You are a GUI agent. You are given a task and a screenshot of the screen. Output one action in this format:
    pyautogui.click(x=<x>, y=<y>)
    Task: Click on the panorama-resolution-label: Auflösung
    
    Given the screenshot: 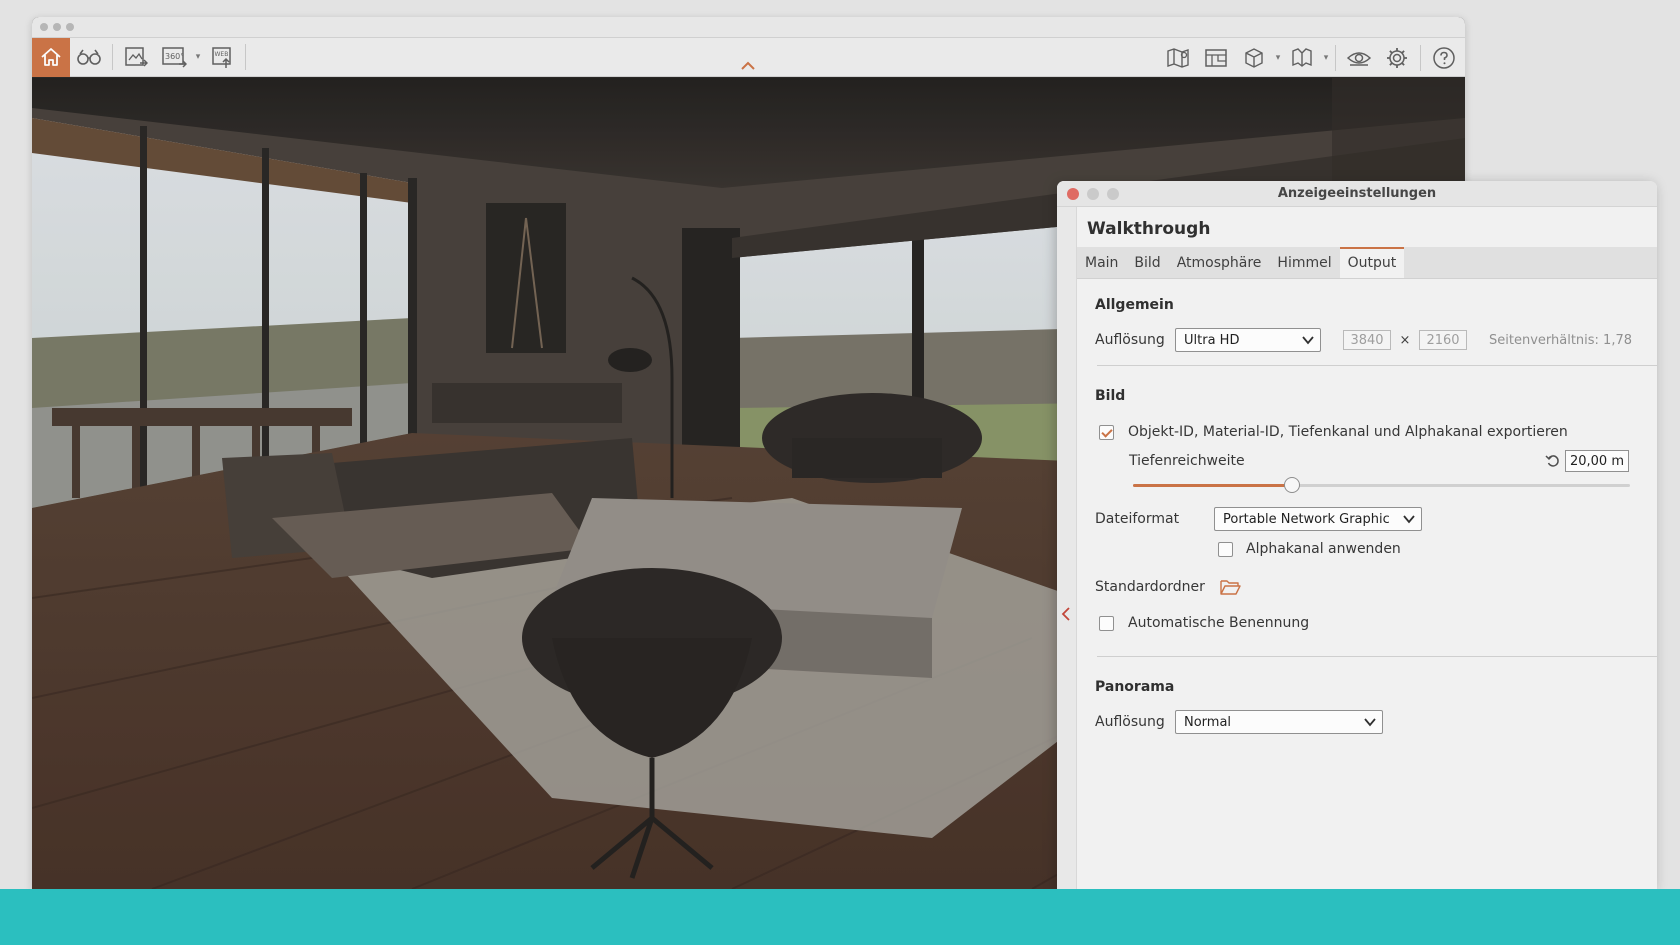 What is the action you would take?
    pyautogui.click(x=1130, y=722)
    